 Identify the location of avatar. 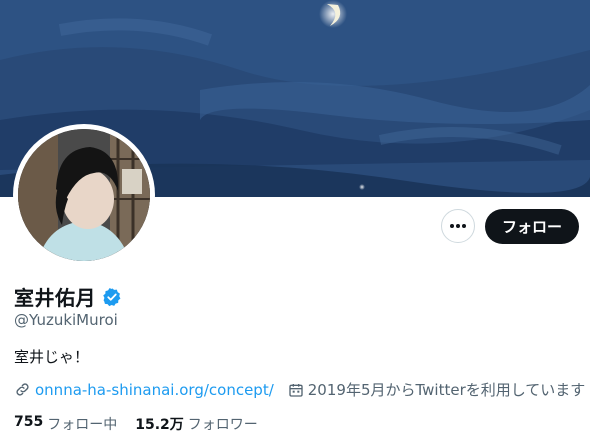
(84, 195).